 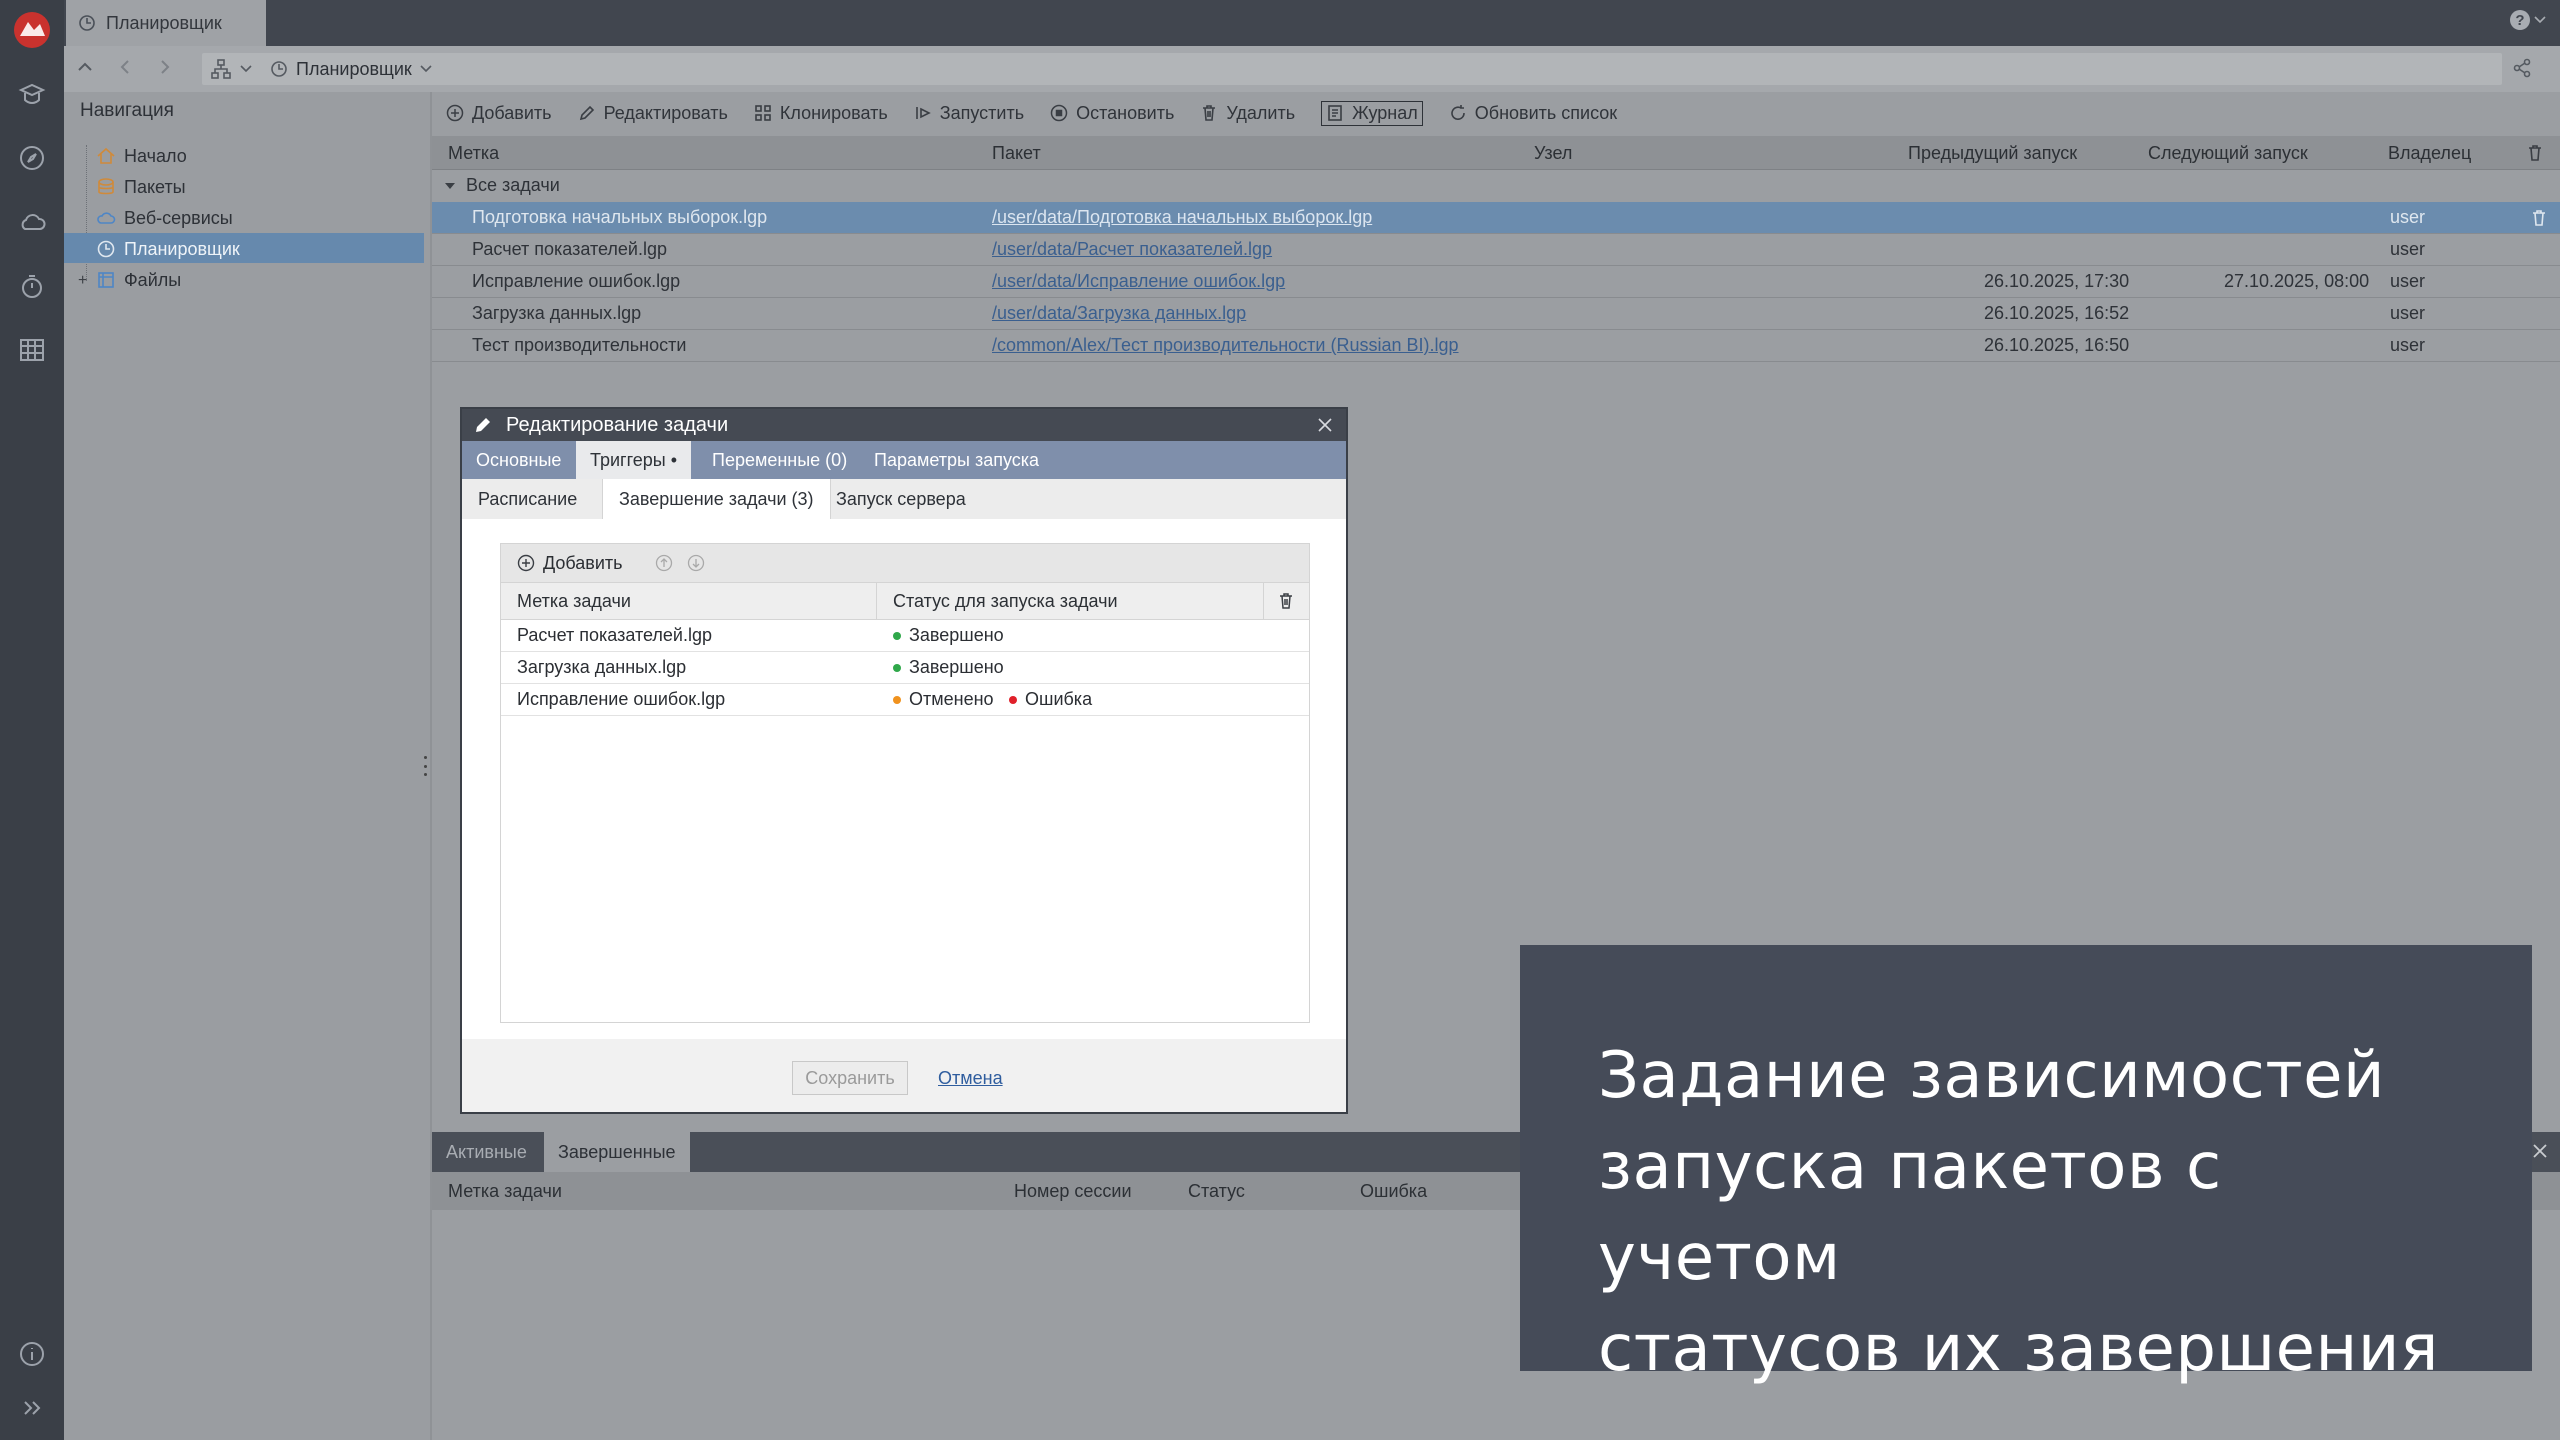 What do you see at coordinates (634, 460) in the screenshot?
I see `tab-triggers: Триггеры •` at bounding box center [634, 460].